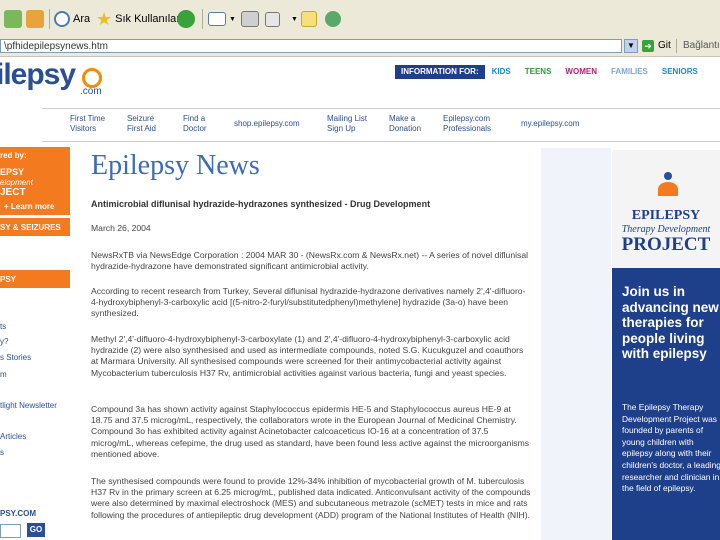 Image resolution: width=720 pixels, height=540 pixels. What do you see at coordinates (35, 227) in the screenshot?
I see `sidebar-section-epilepsy-seizures: SY & SEIZURES` at bounding box center [35, 227].